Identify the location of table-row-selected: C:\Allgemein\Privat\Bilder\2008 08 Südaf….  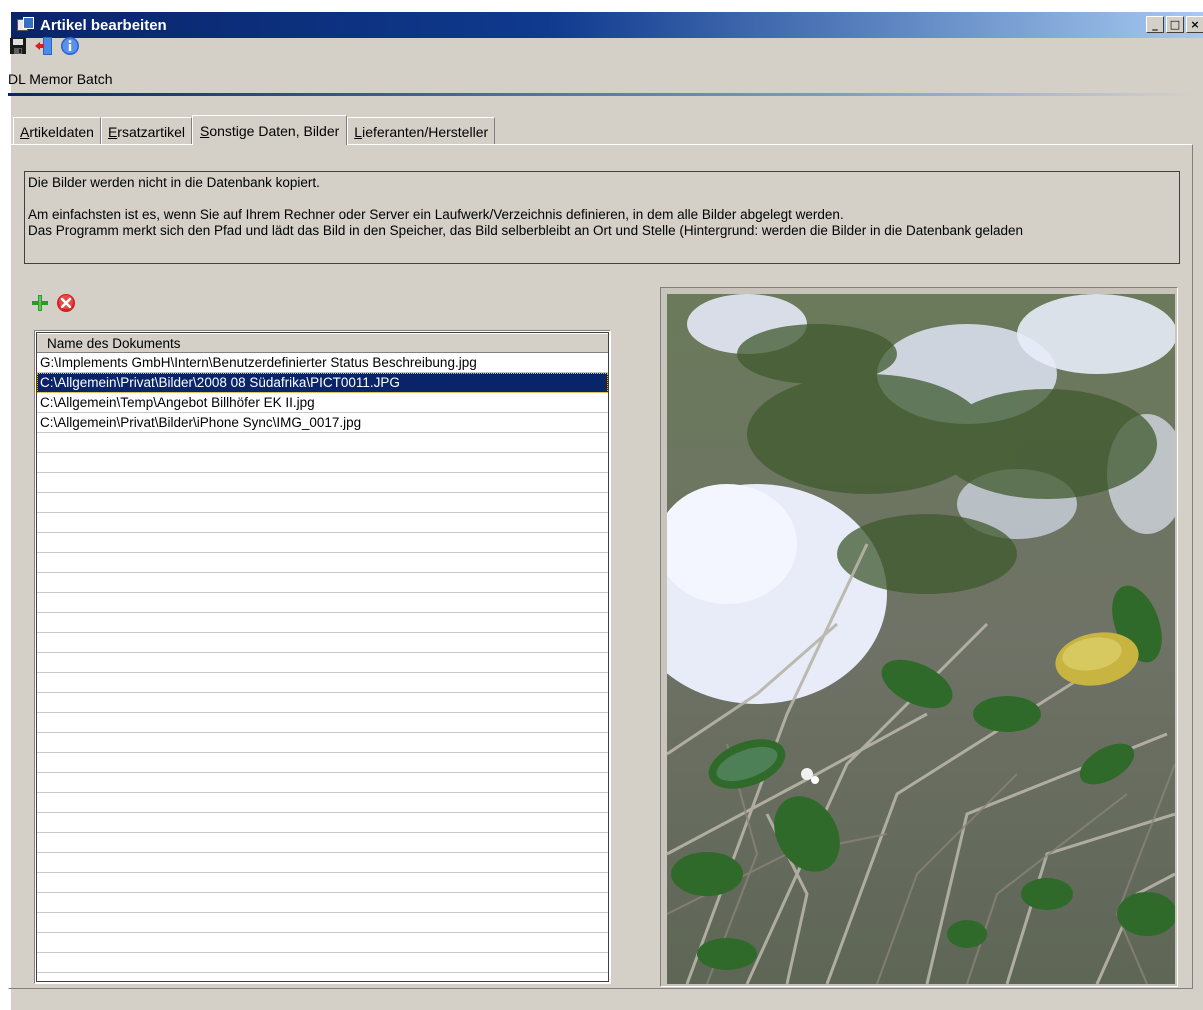
(322, 383).